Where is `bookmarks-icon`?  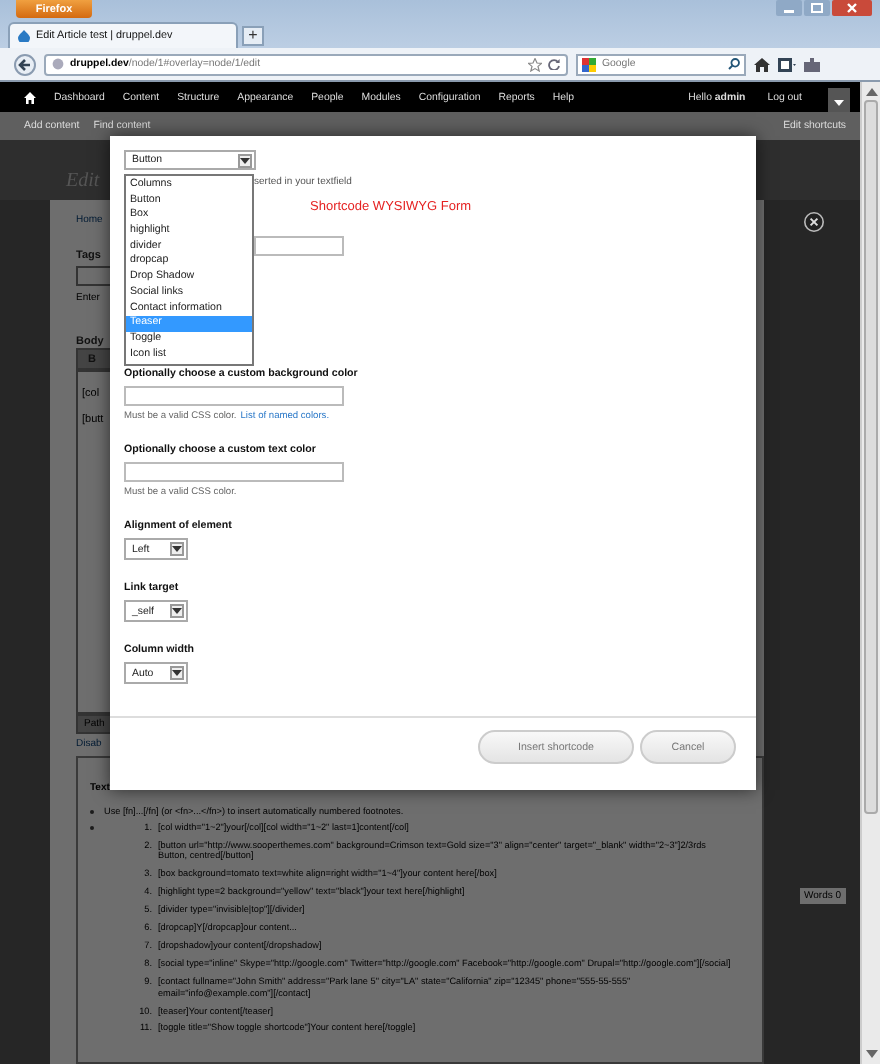 bookmarks-icon is located at coordinates (787, 64).